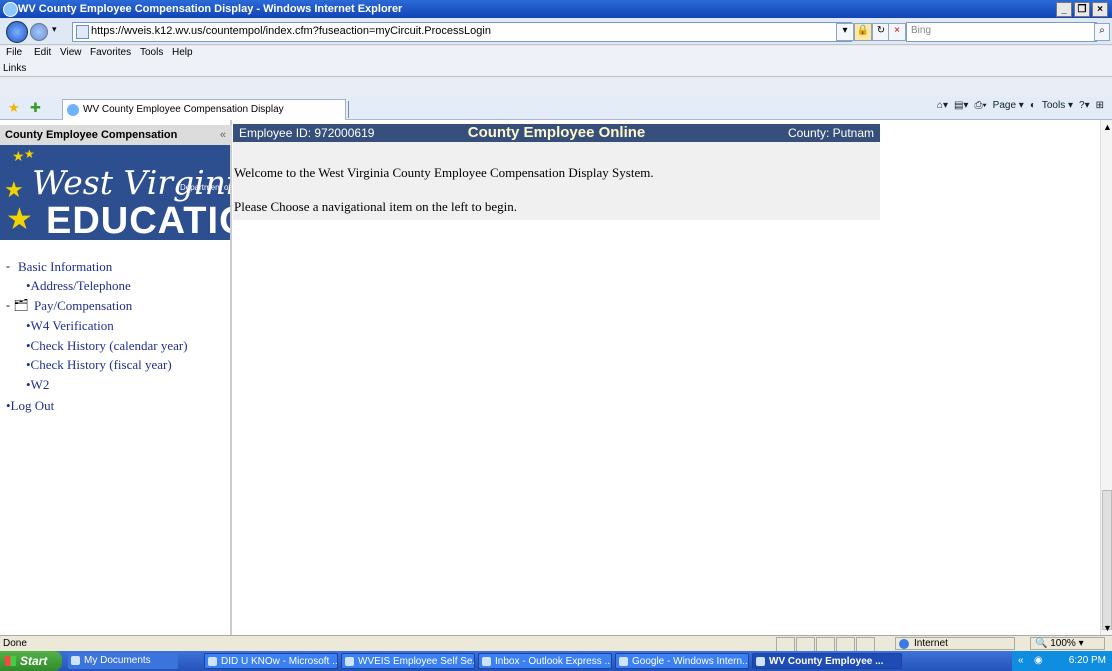 This screenshot has width=1112, height=671. Describe the element at coordinates (897, 32) in the screenshot. I see `stop-icon: ×` at that location.